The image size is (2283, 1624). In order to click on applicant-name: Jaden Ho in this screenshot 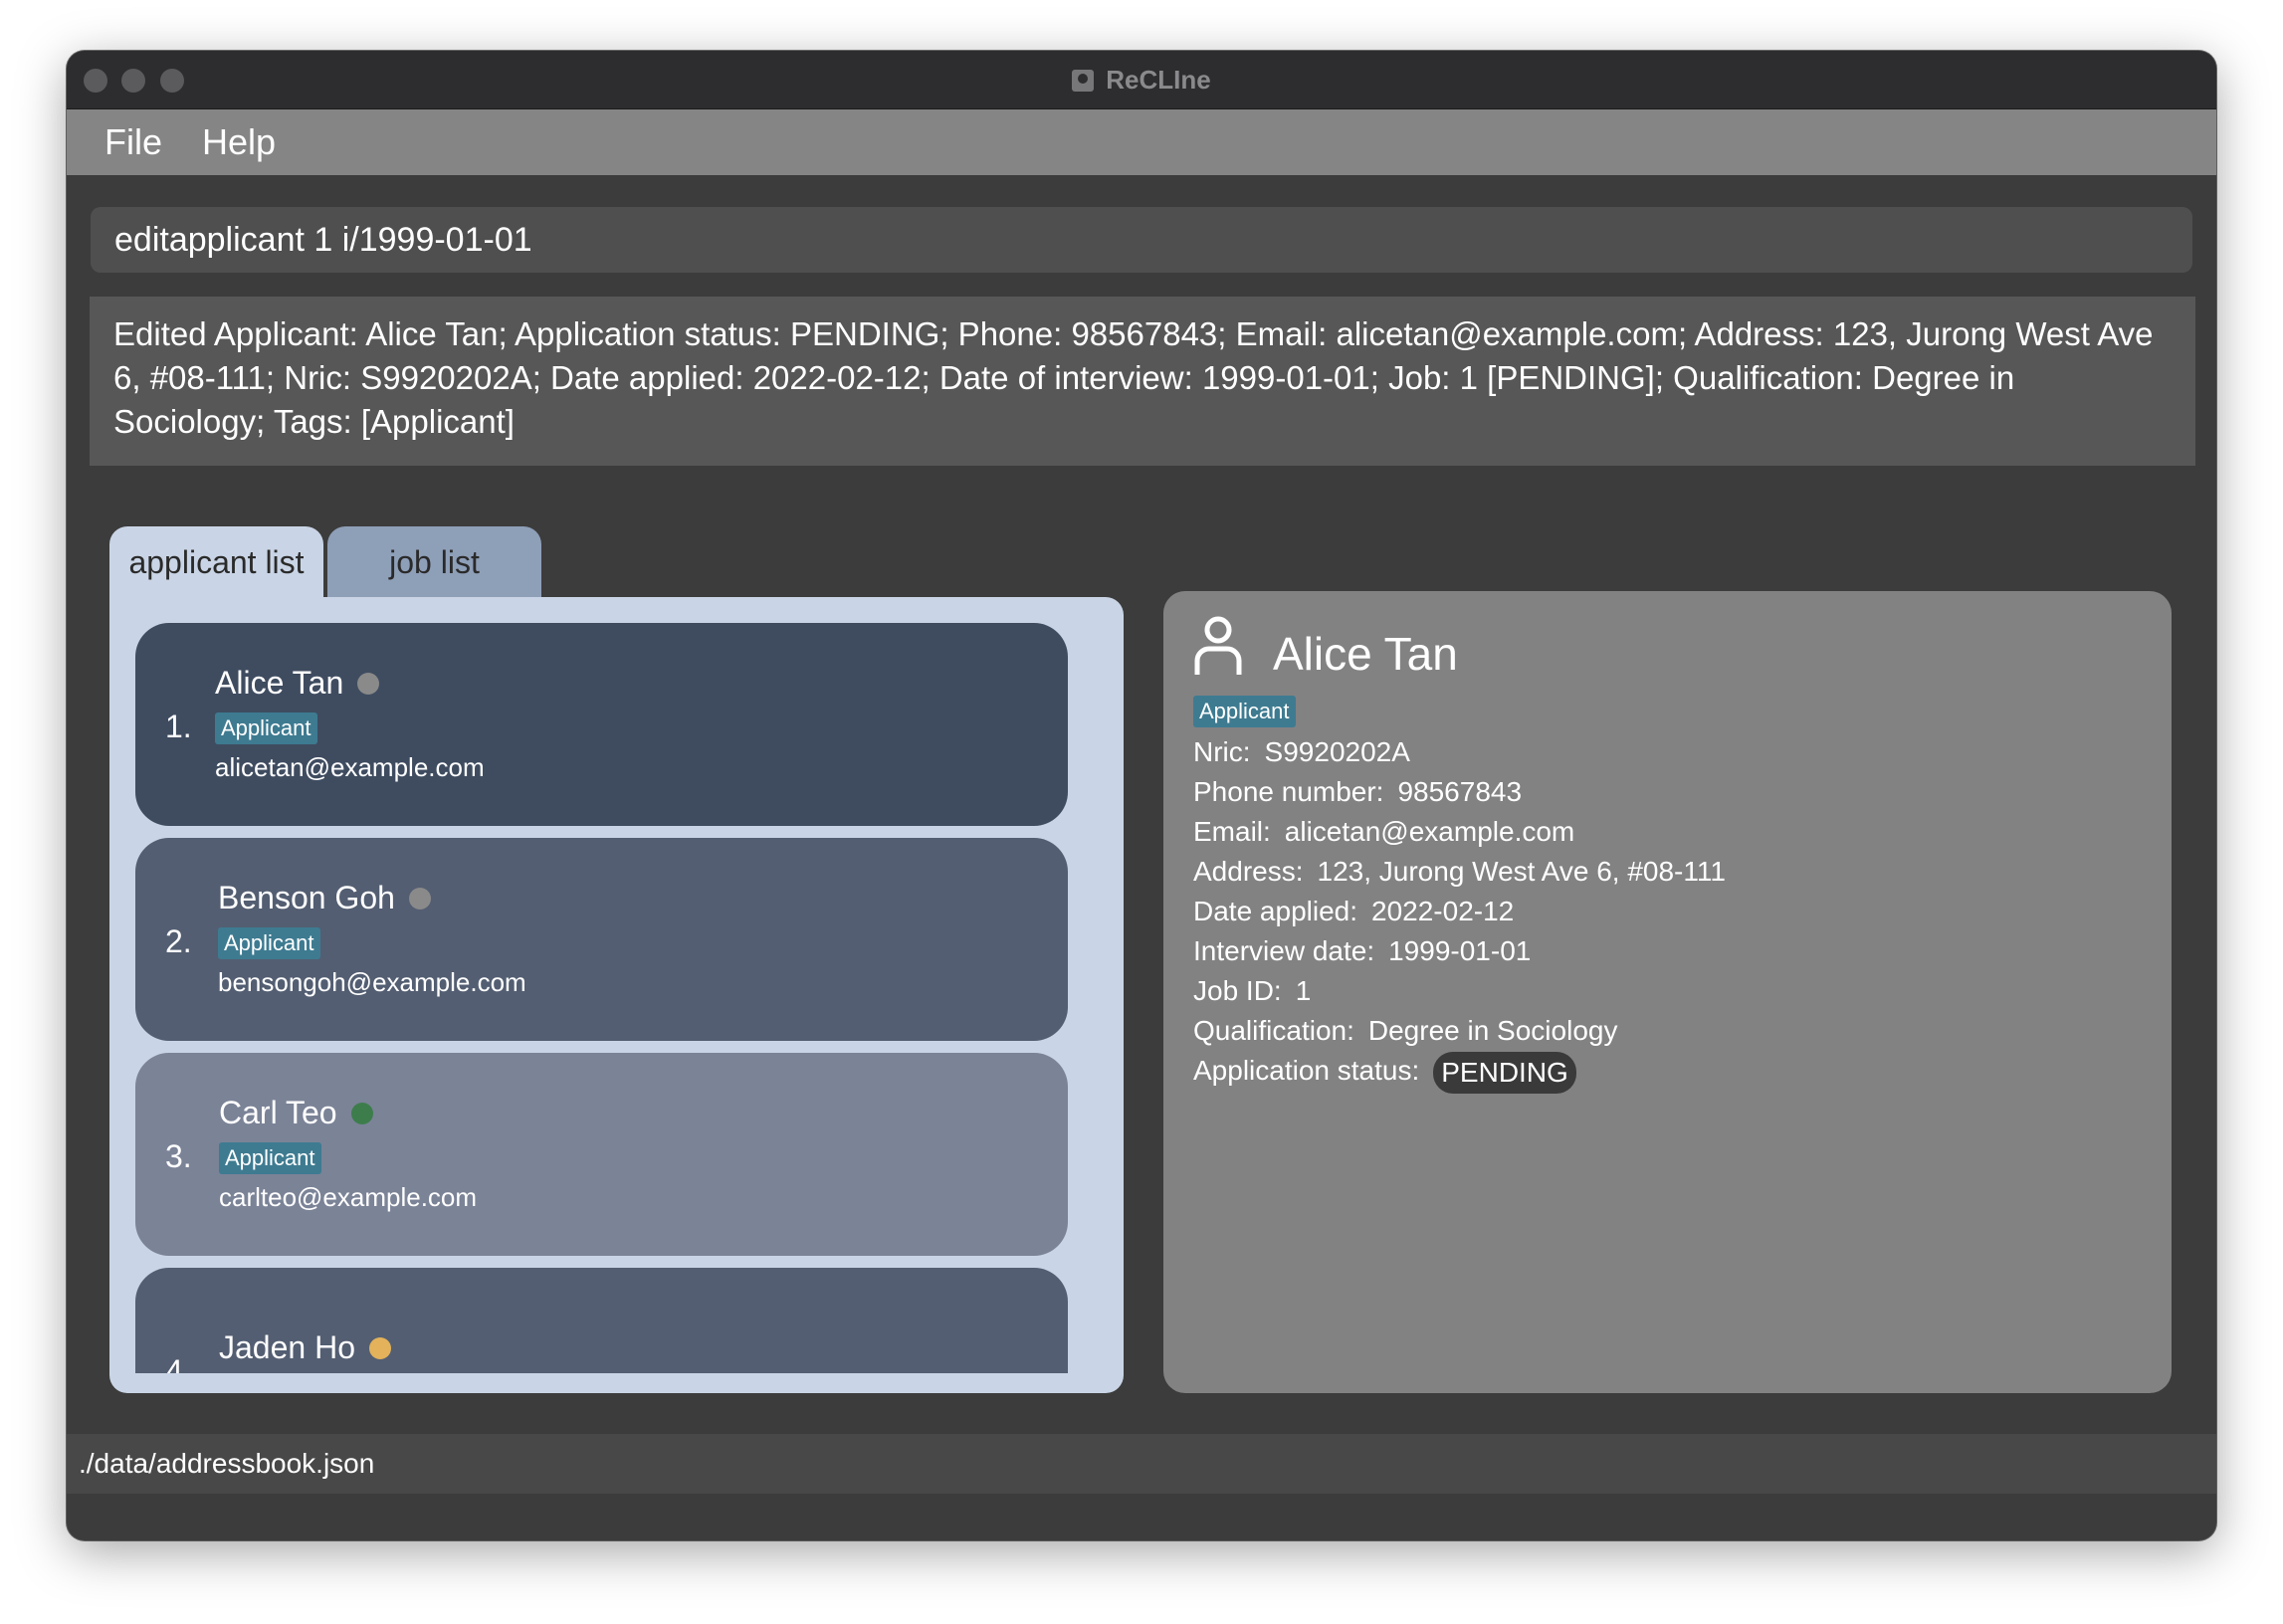, I will do `click(287, 1347)`.